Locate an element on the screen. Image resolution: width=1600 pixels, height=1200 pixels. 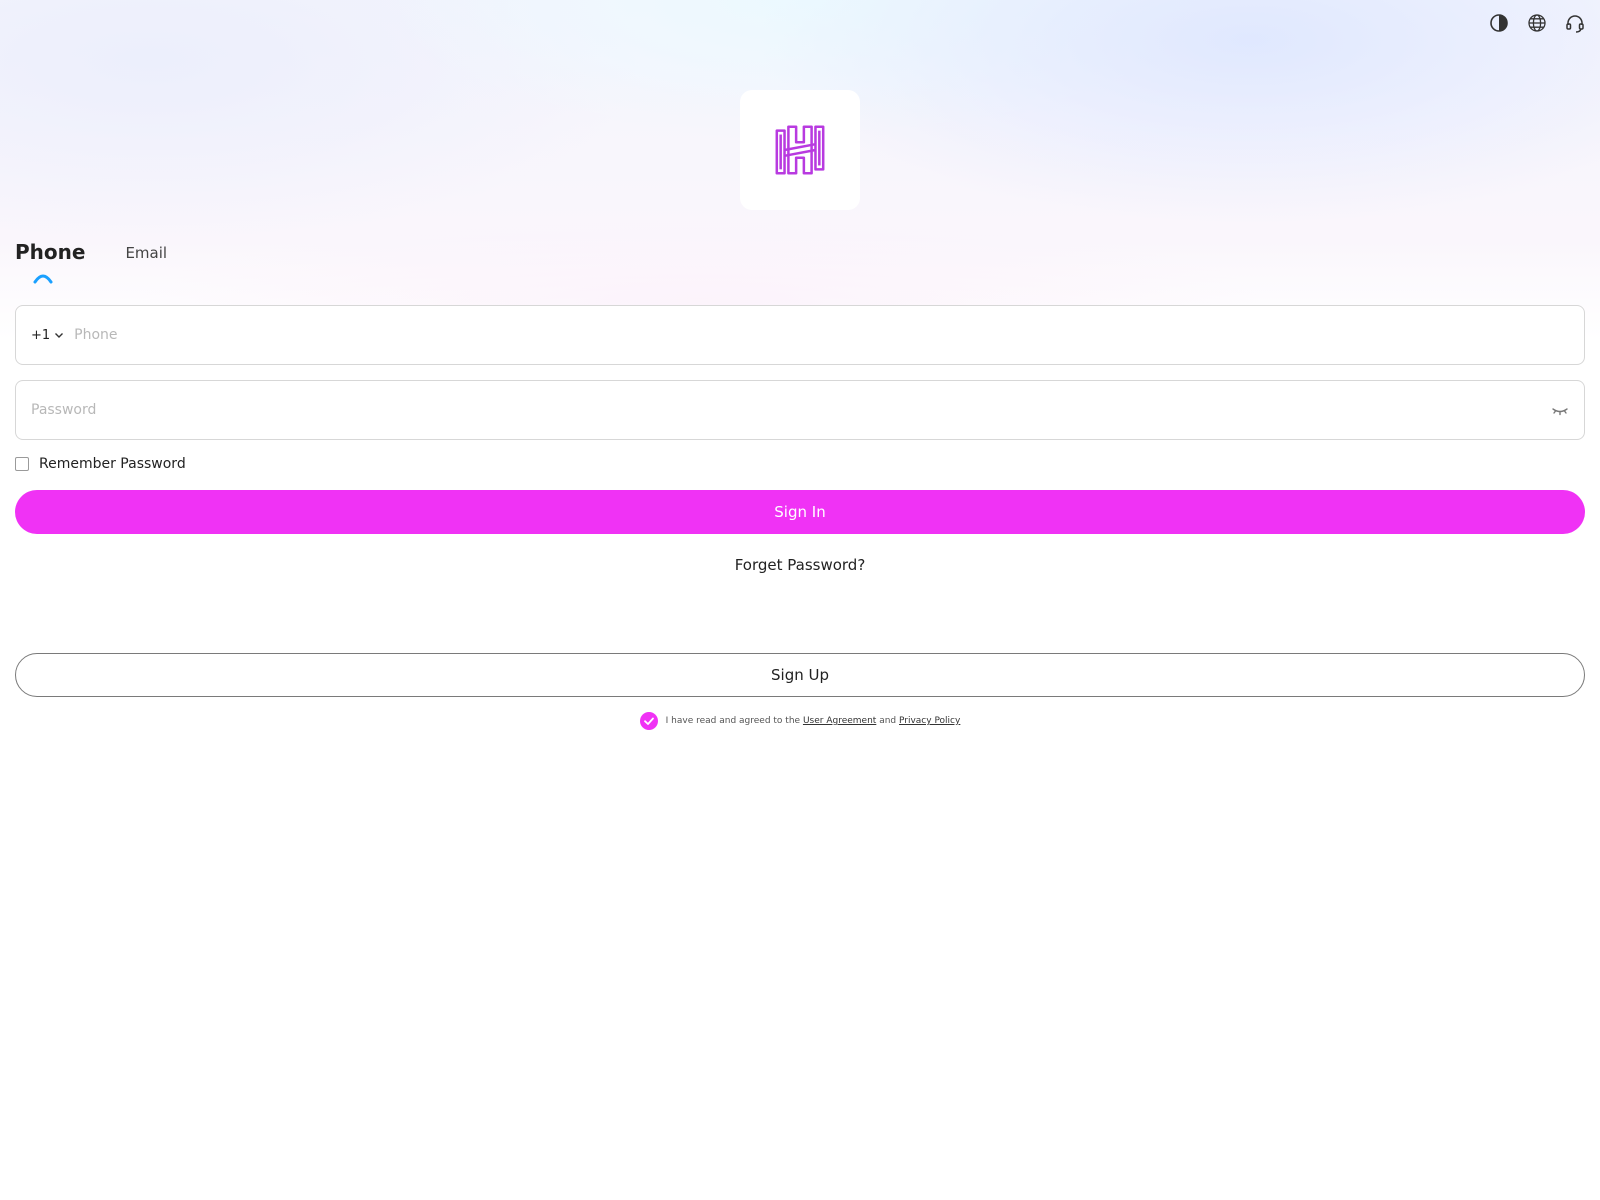
agreement-and: and is located at coordinates (888, 721).